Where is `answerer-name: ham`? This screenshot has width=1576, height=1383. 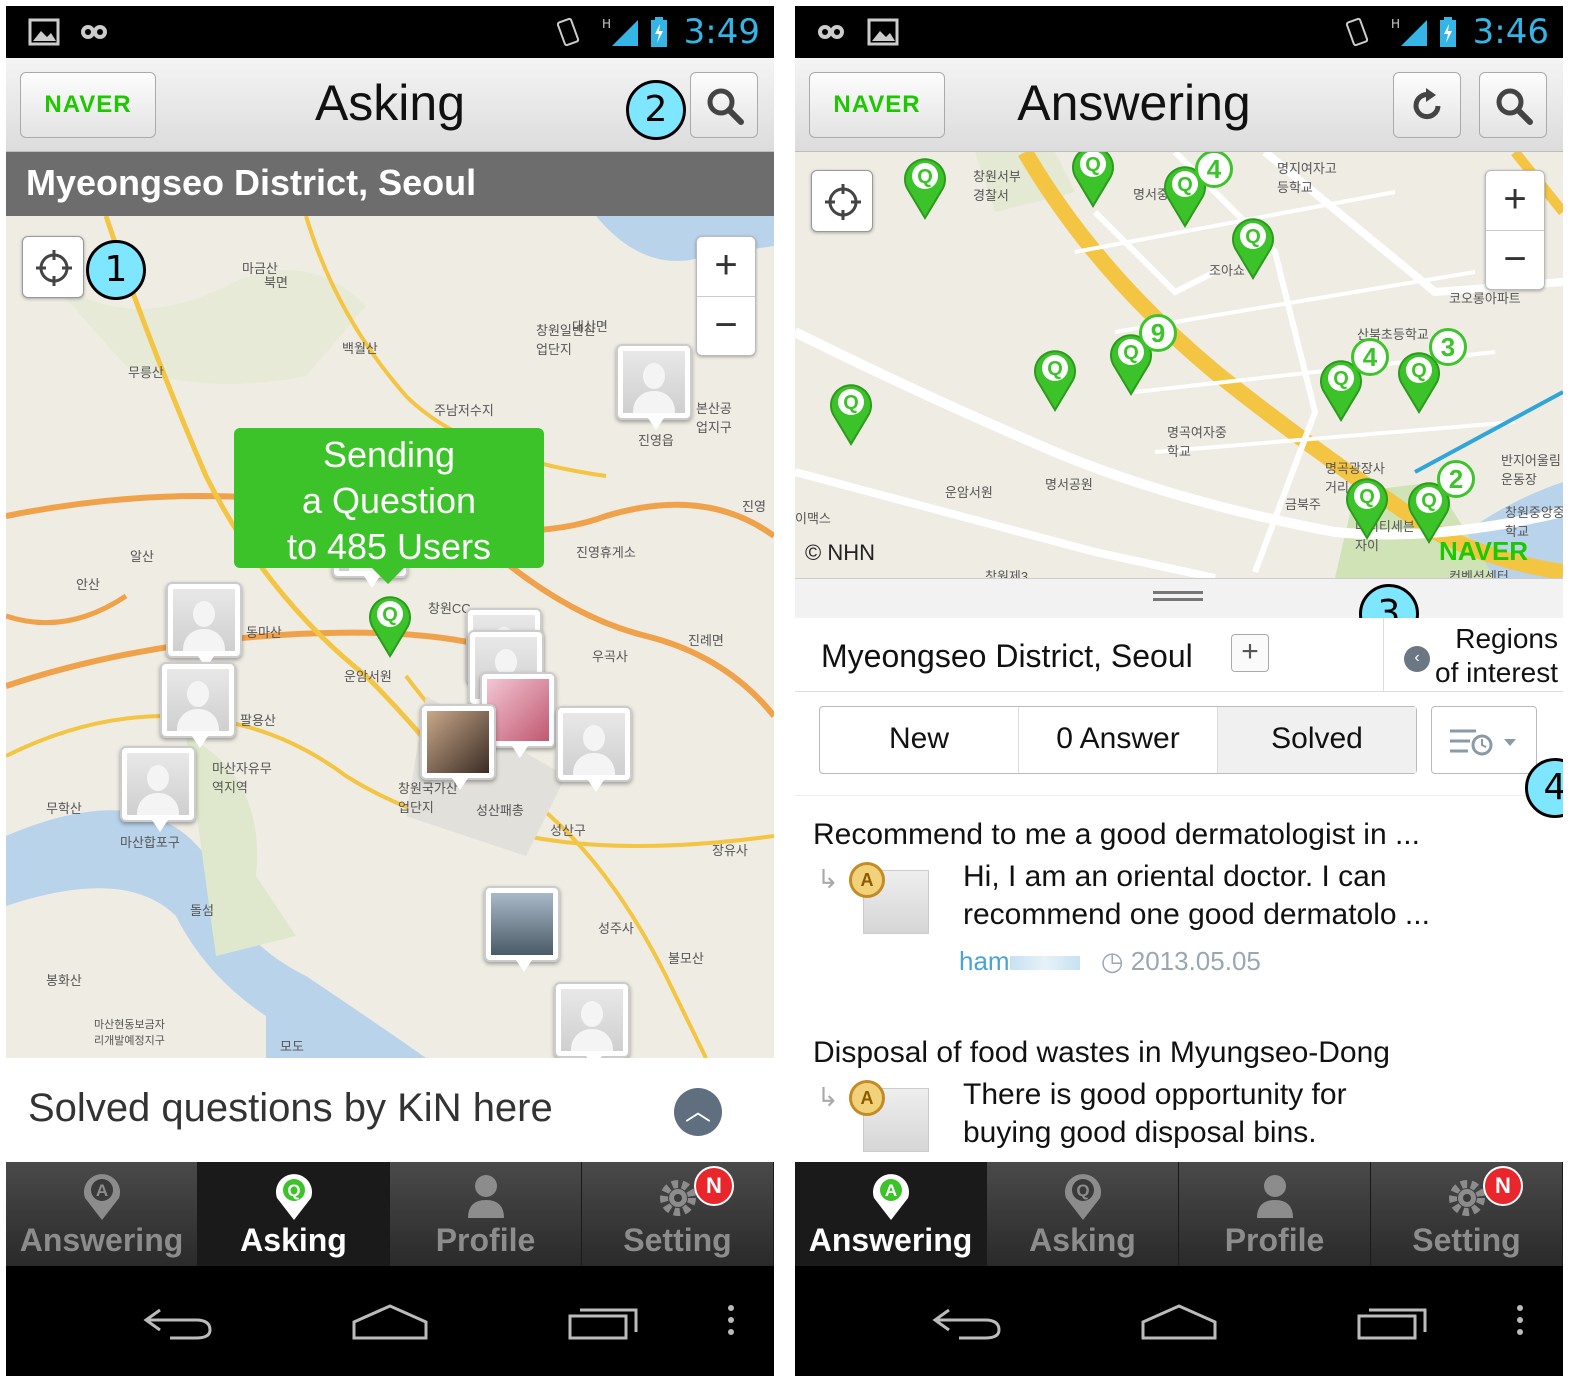 answerer-name: ham is located at coordinates (984, 961).